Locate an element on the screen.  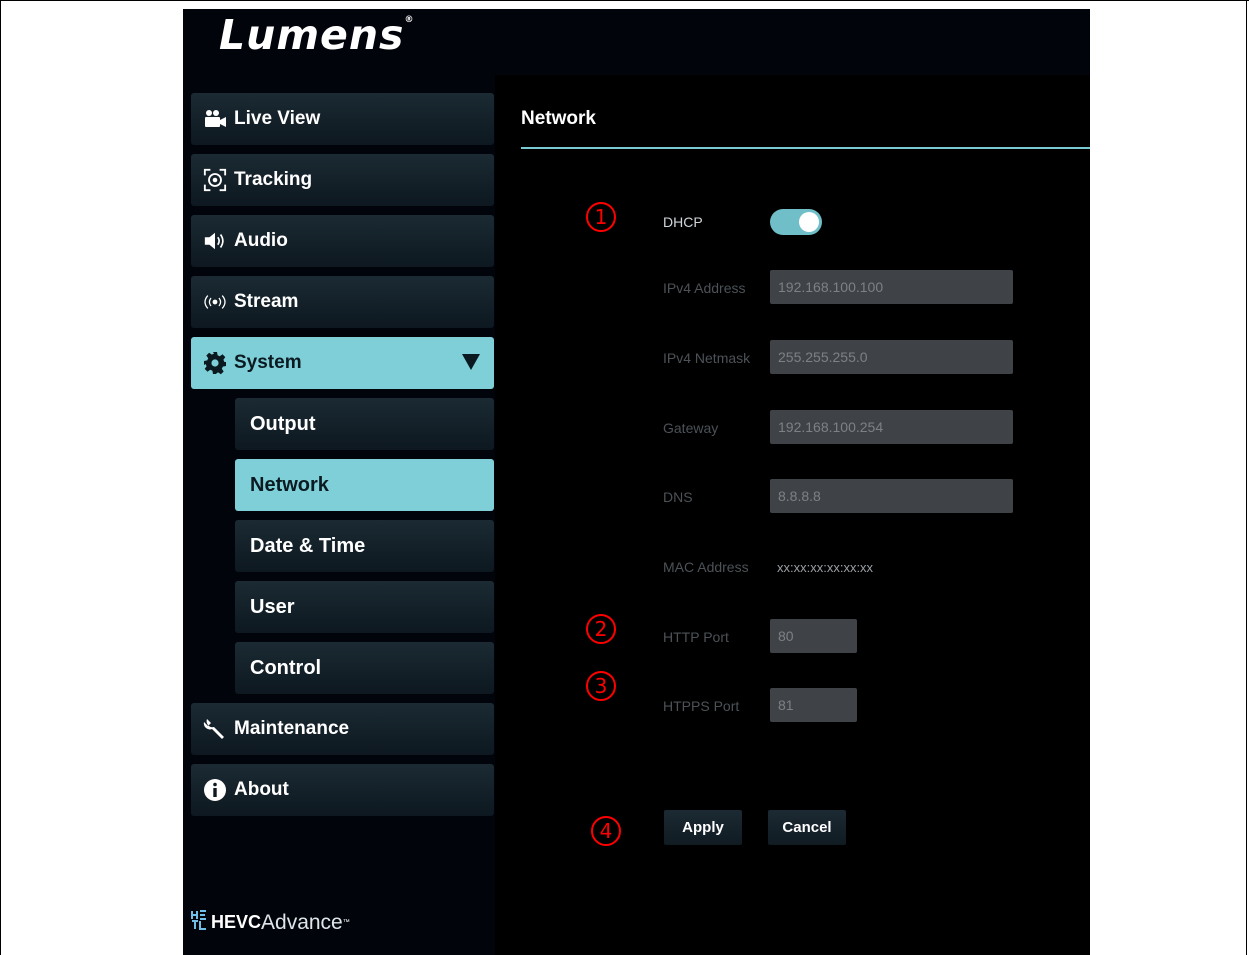
hevc-advance-logo: HEVC Advance ™ is located at coordinates (270, 922).